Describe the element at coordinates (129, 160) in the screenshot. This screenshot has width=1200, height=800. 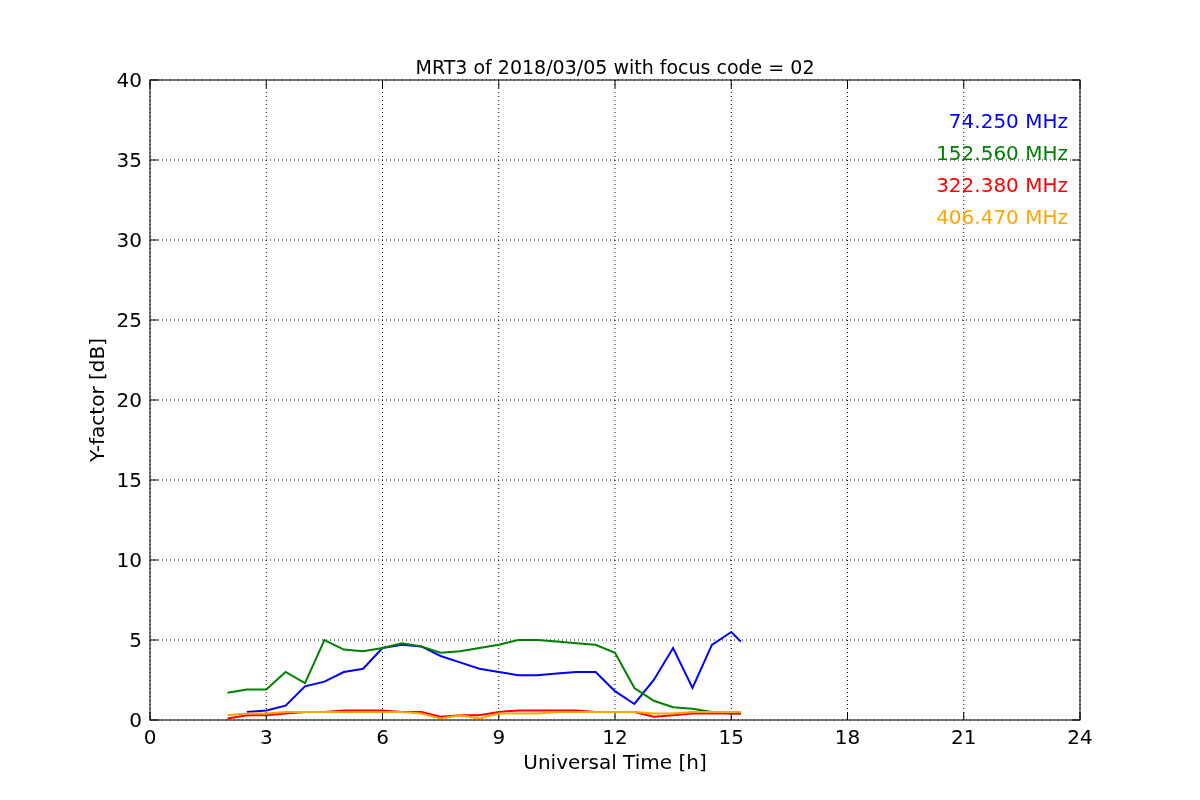
I see `y-tick-label: 35` at that location.